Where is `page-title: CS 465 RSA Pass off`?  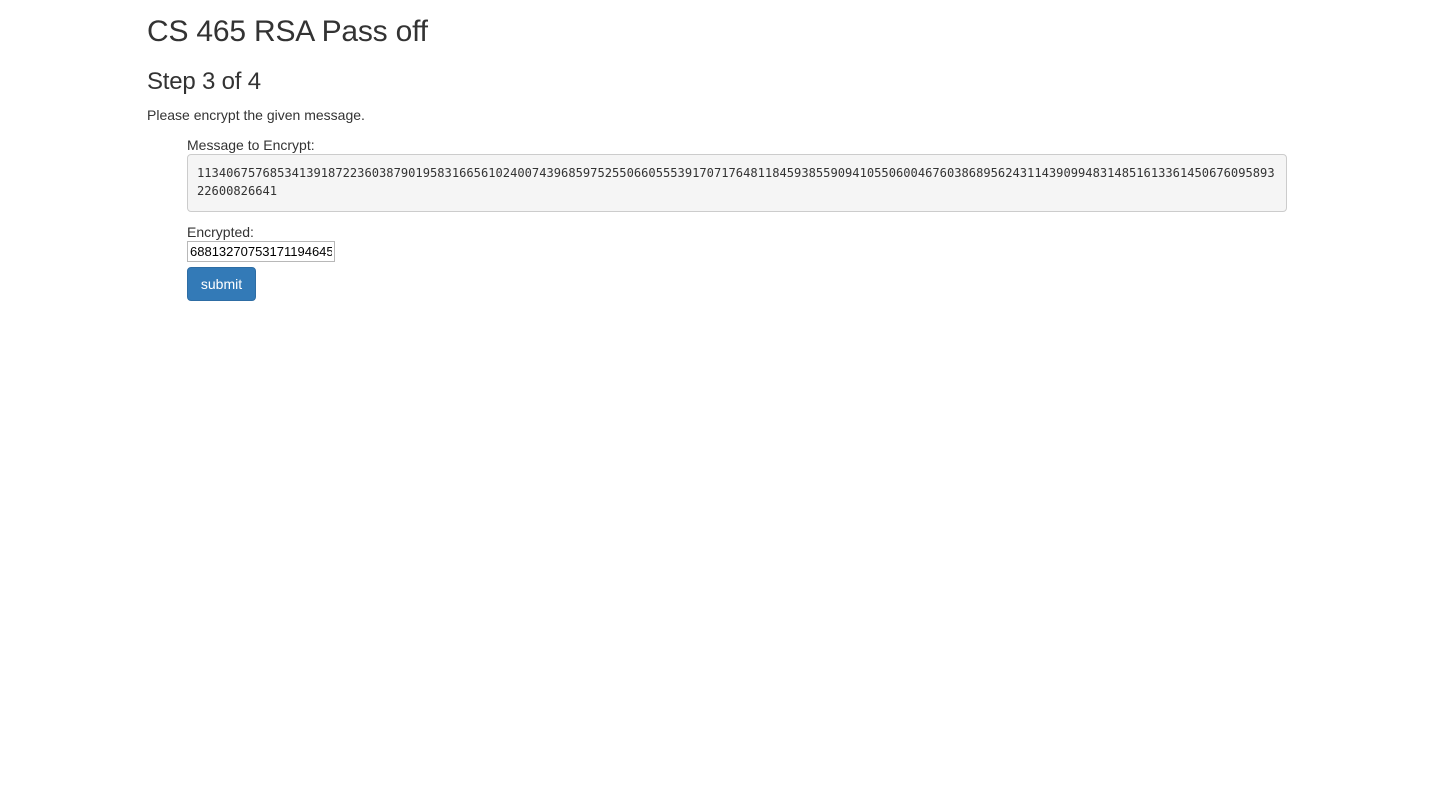 page-title: CS 465 RSA Pass off is located at coordinates (287, 31).